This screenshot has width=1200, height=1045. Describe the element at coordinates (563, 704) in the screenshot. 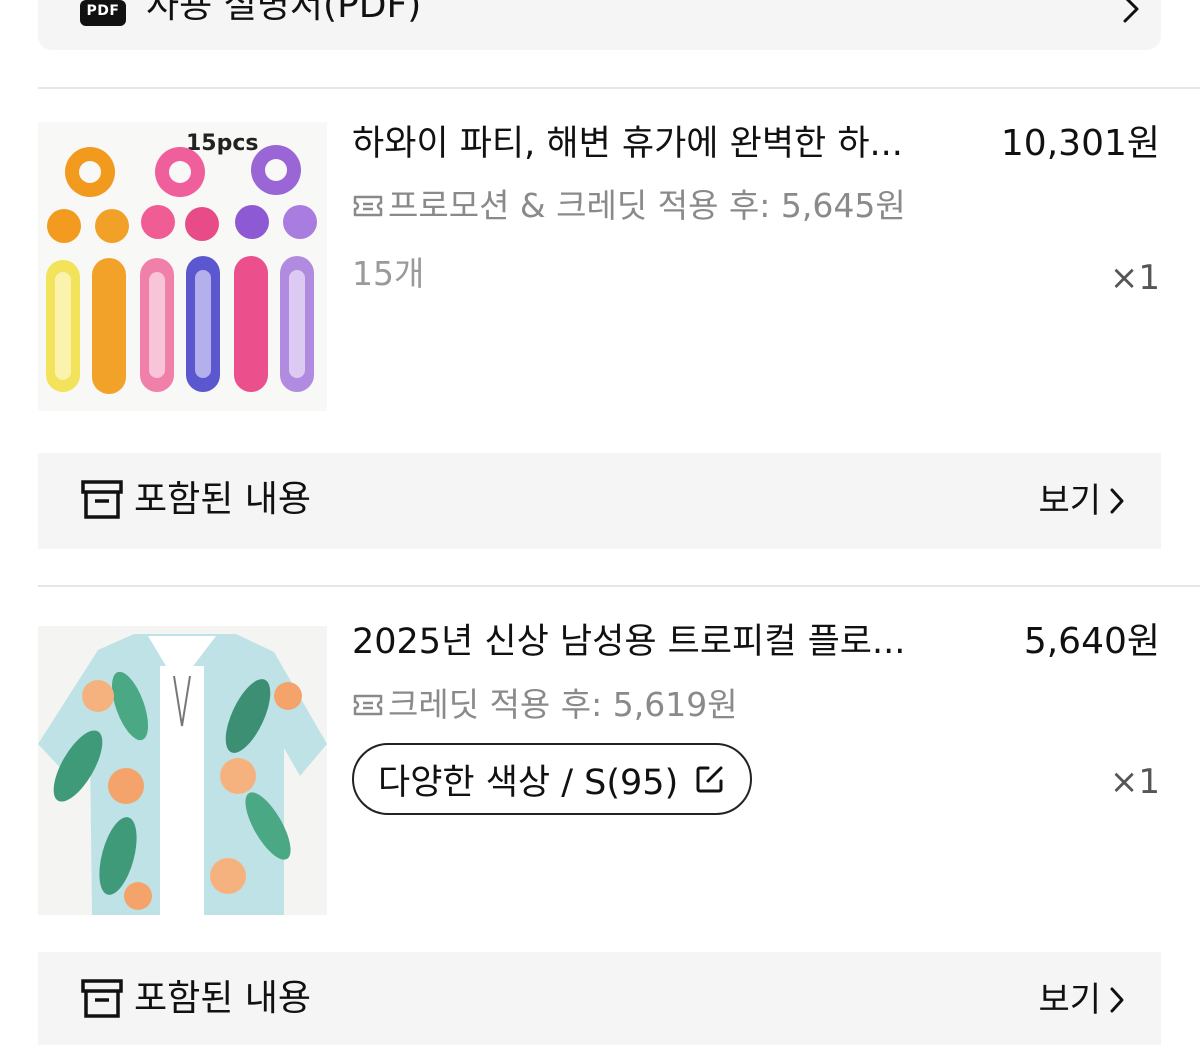

I see `credit-price-text: 크레딧 적용 후: 5,619원` at that location.